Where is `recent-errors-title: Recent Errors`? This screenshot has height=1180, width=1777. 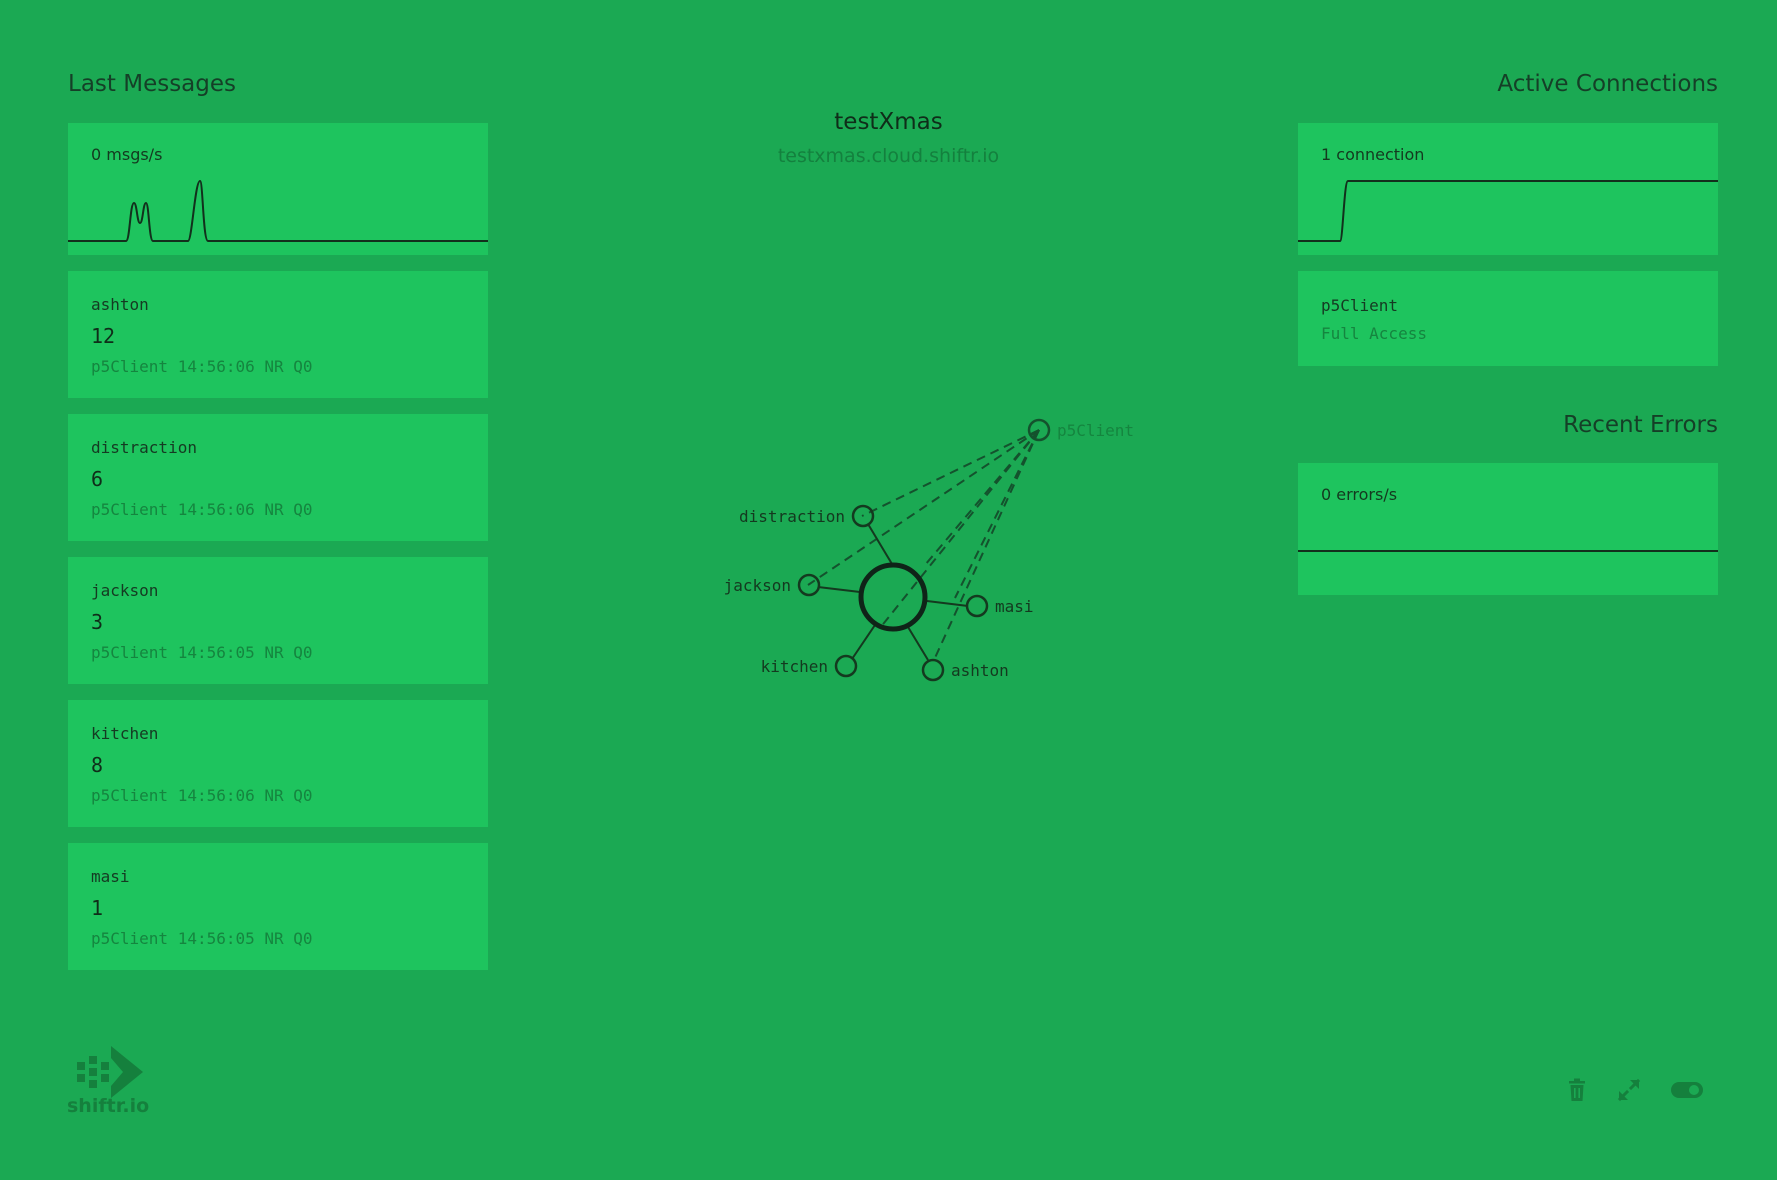
recent-errors-title: Recent Errors is located at coordinates (1640, 425).